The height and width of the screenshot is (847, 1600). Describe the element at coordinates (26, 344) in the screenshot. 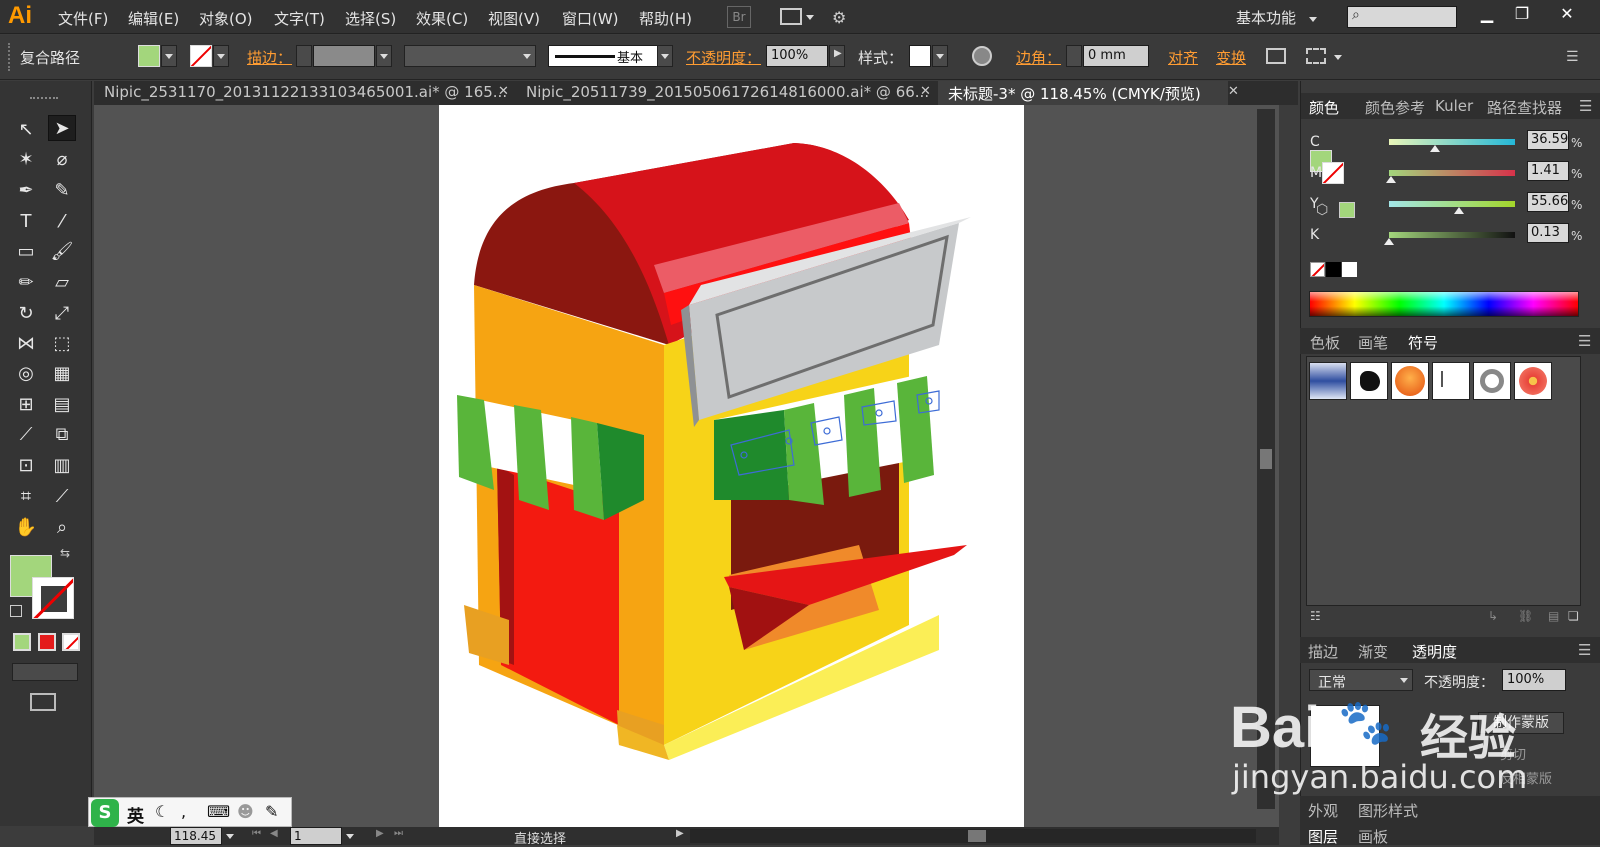

I see `width-tool-icon: ⋈` at that location.